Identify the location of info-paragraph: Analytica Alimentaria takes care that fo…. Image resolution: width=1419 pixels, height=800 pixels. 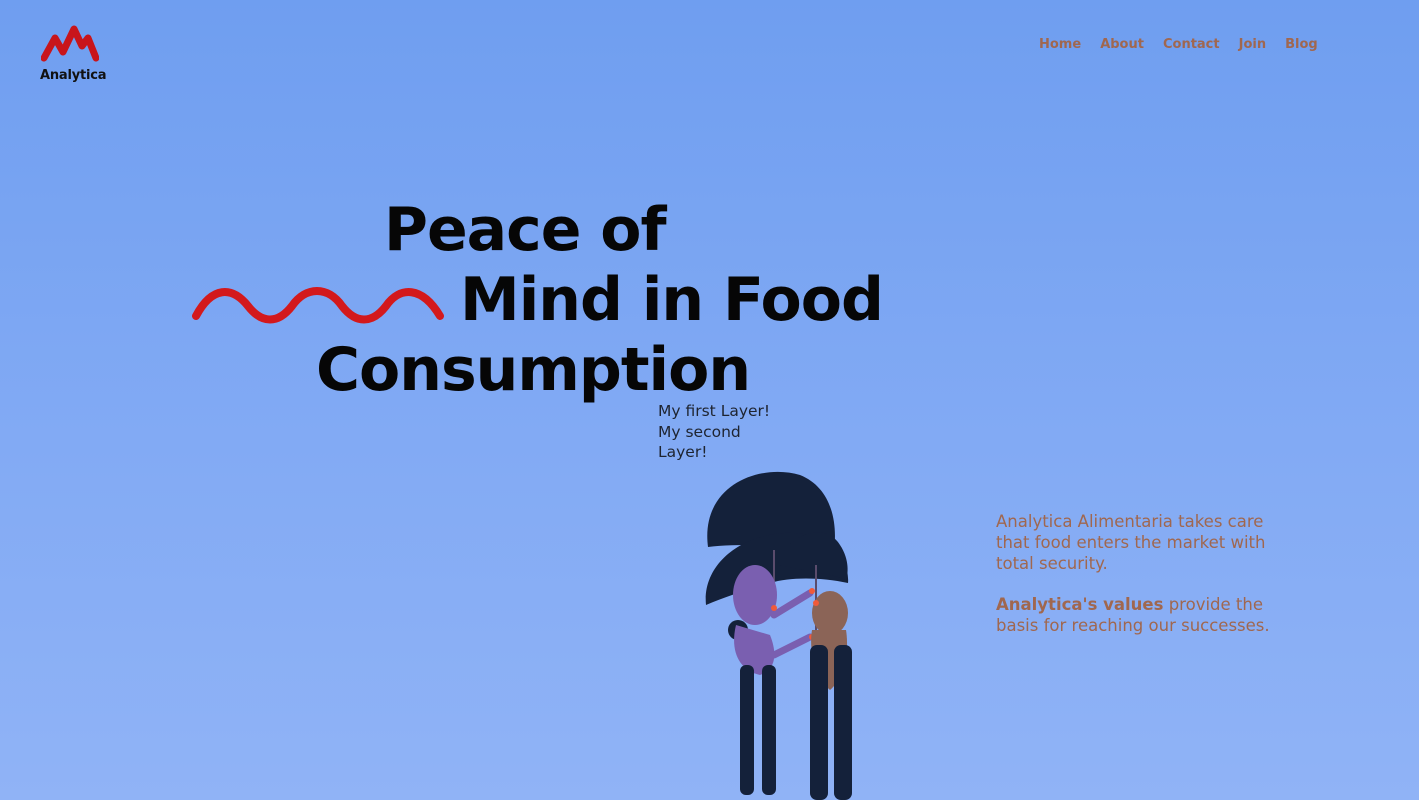
(1131, 542).